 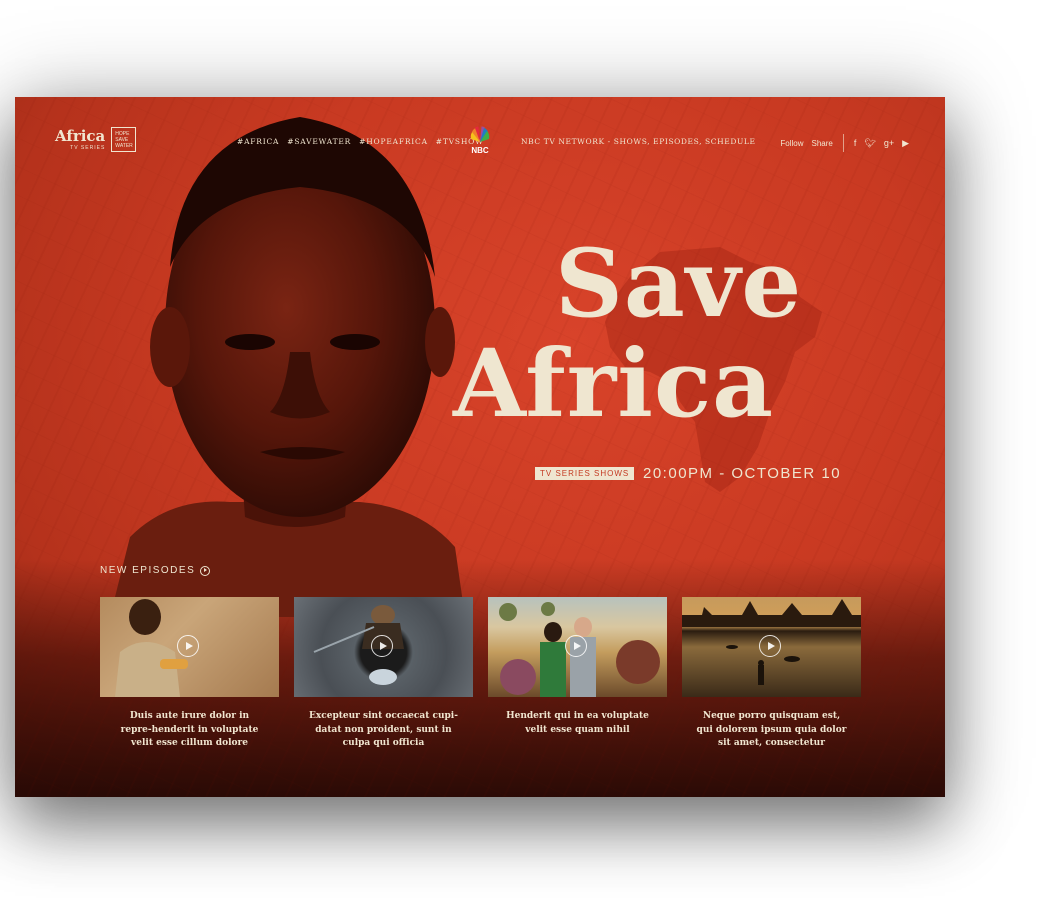 I want to click on share-link: Share, so click(x=822, y=143).